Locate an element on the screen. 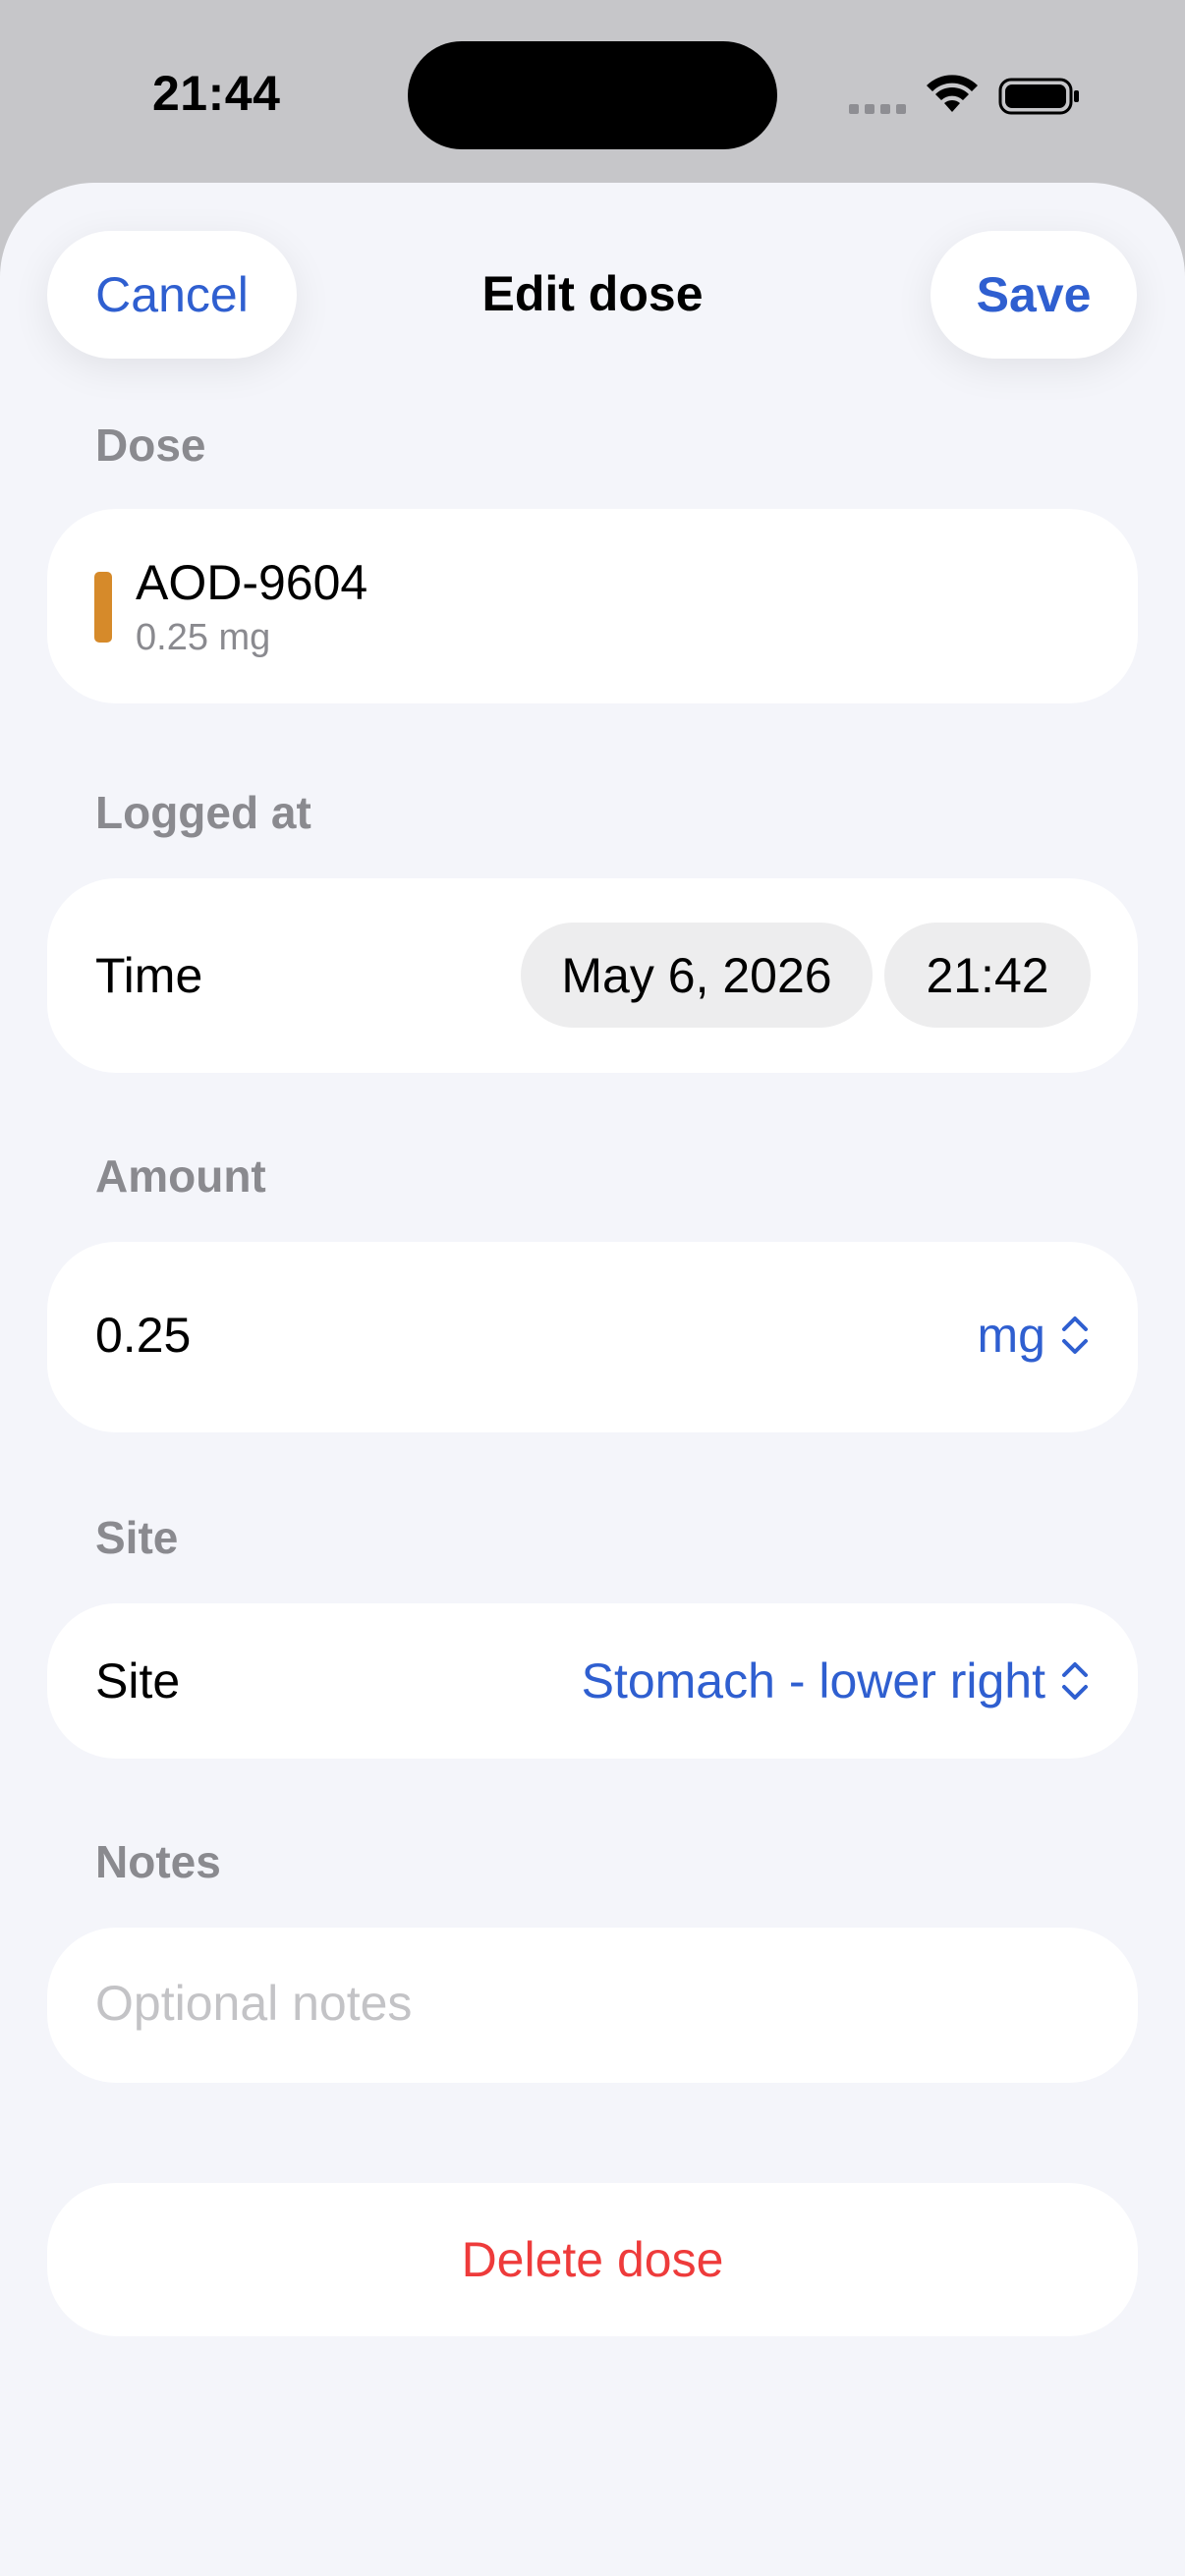  logged-at-card: Time May 6, 2026 21:42 is located at coordinates (592, 975).